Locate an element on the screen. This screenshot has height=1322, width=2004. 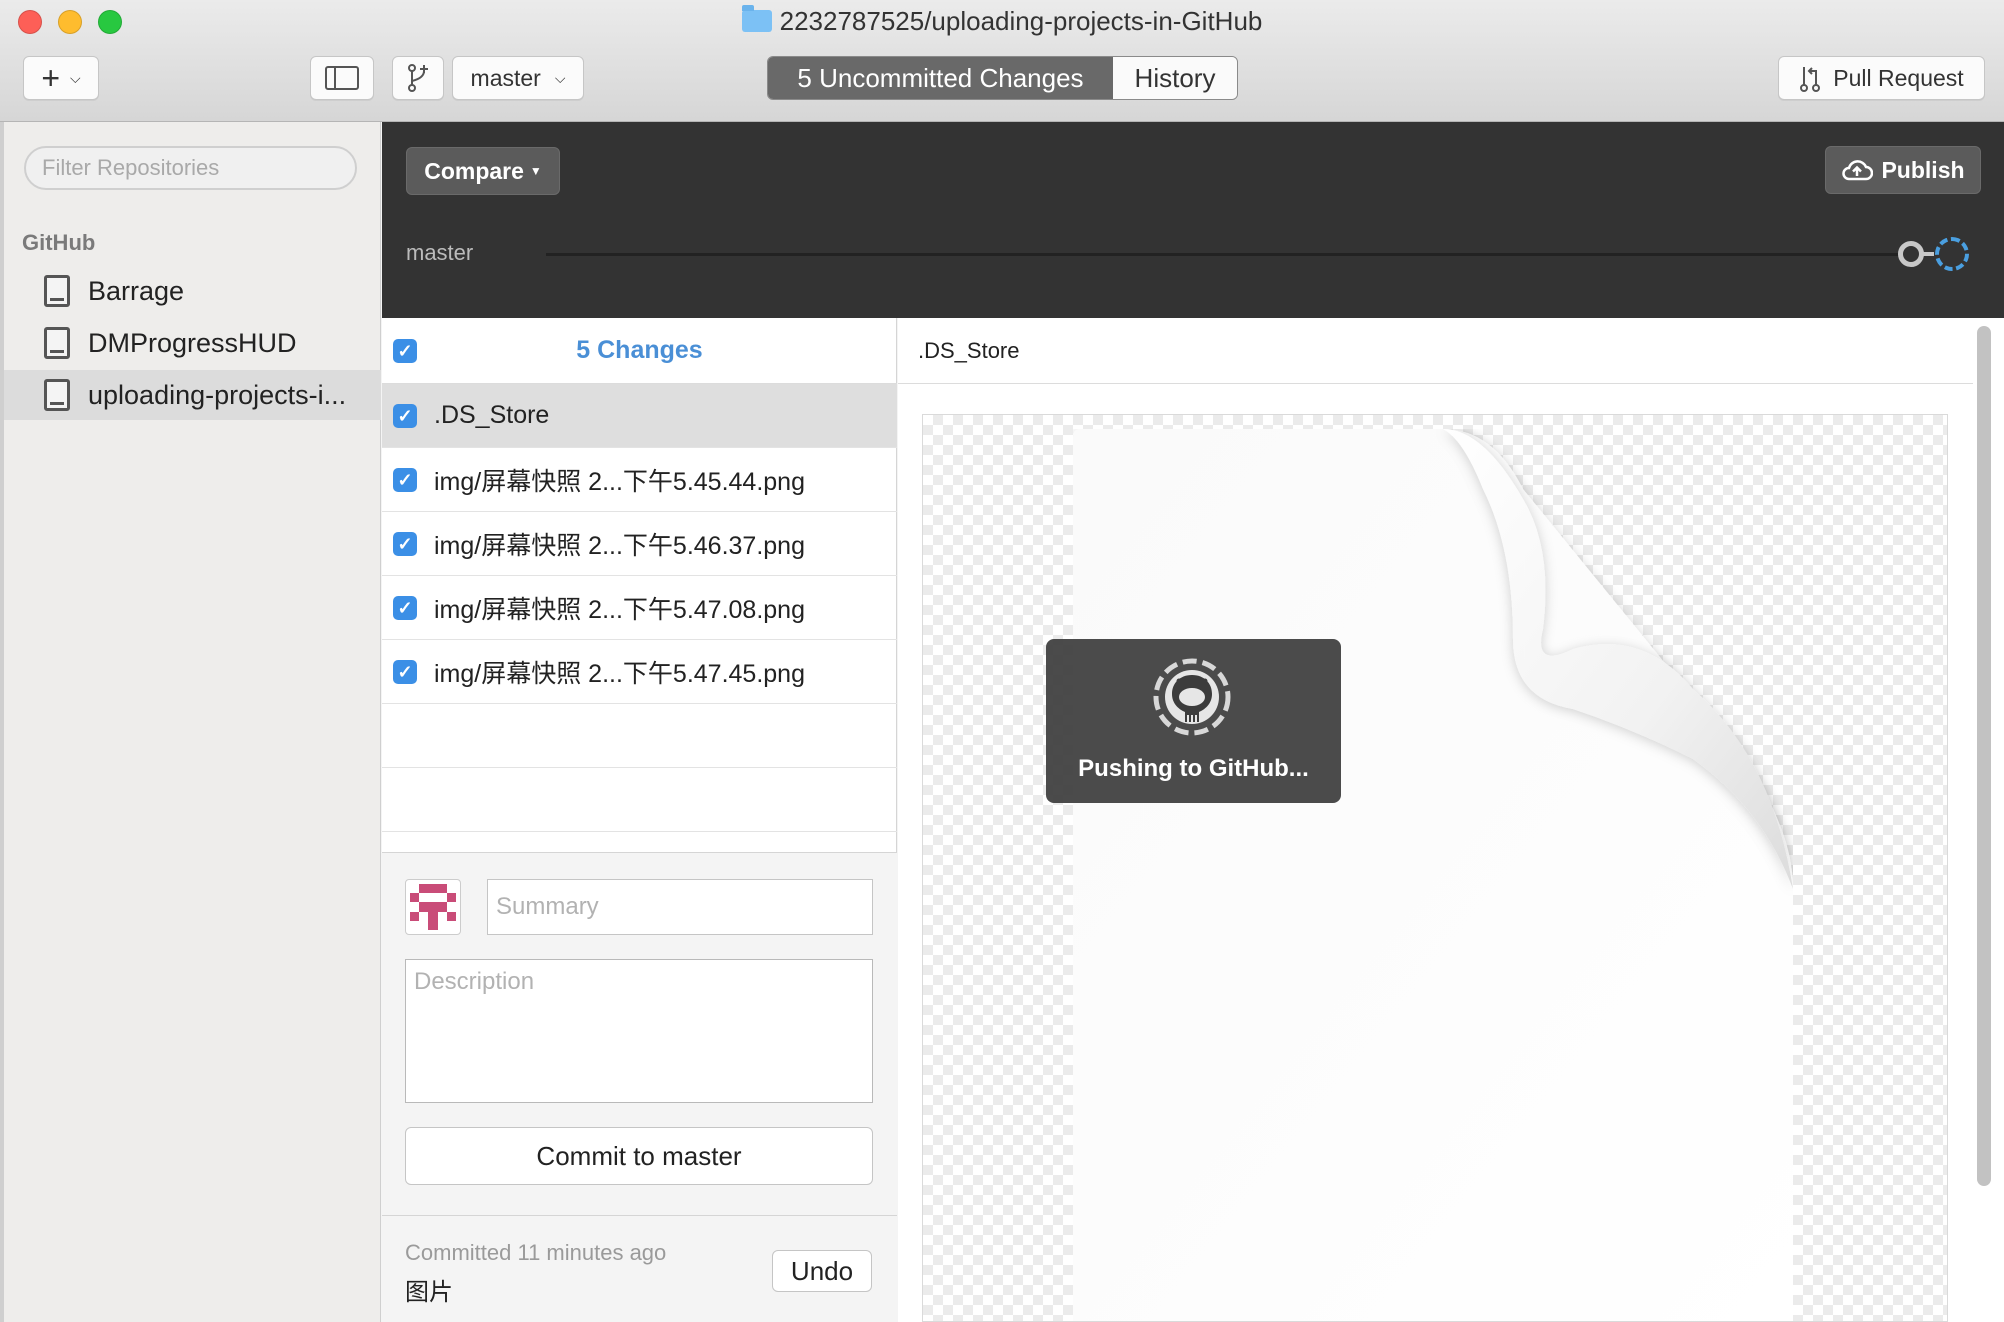
changes-count: 5 Changes is located at coordinates (639, 350).